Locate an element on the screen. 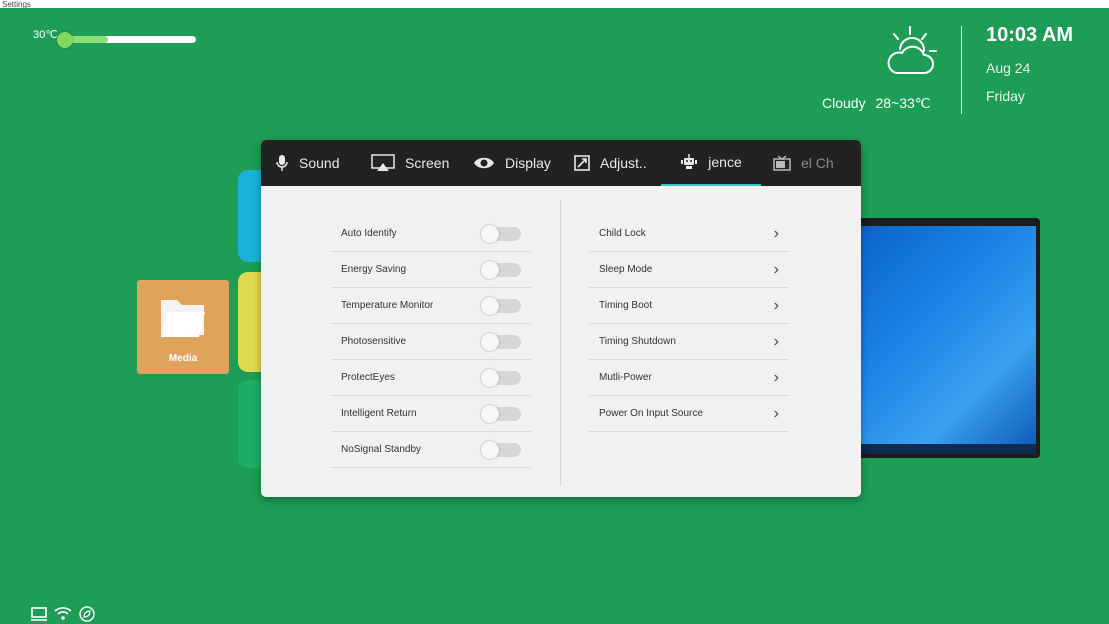  clock-time: 10:03 AM is located at coordinates (1030, 35).